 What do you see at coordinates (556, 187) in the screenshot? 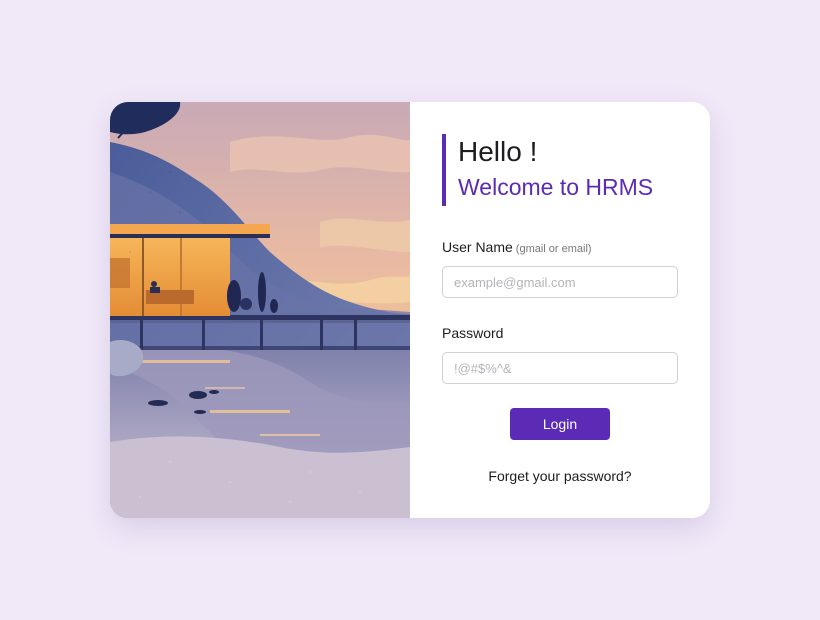
I see `welcome-subtitle: Welcome to HRMS` at bounding box center [556, 187].